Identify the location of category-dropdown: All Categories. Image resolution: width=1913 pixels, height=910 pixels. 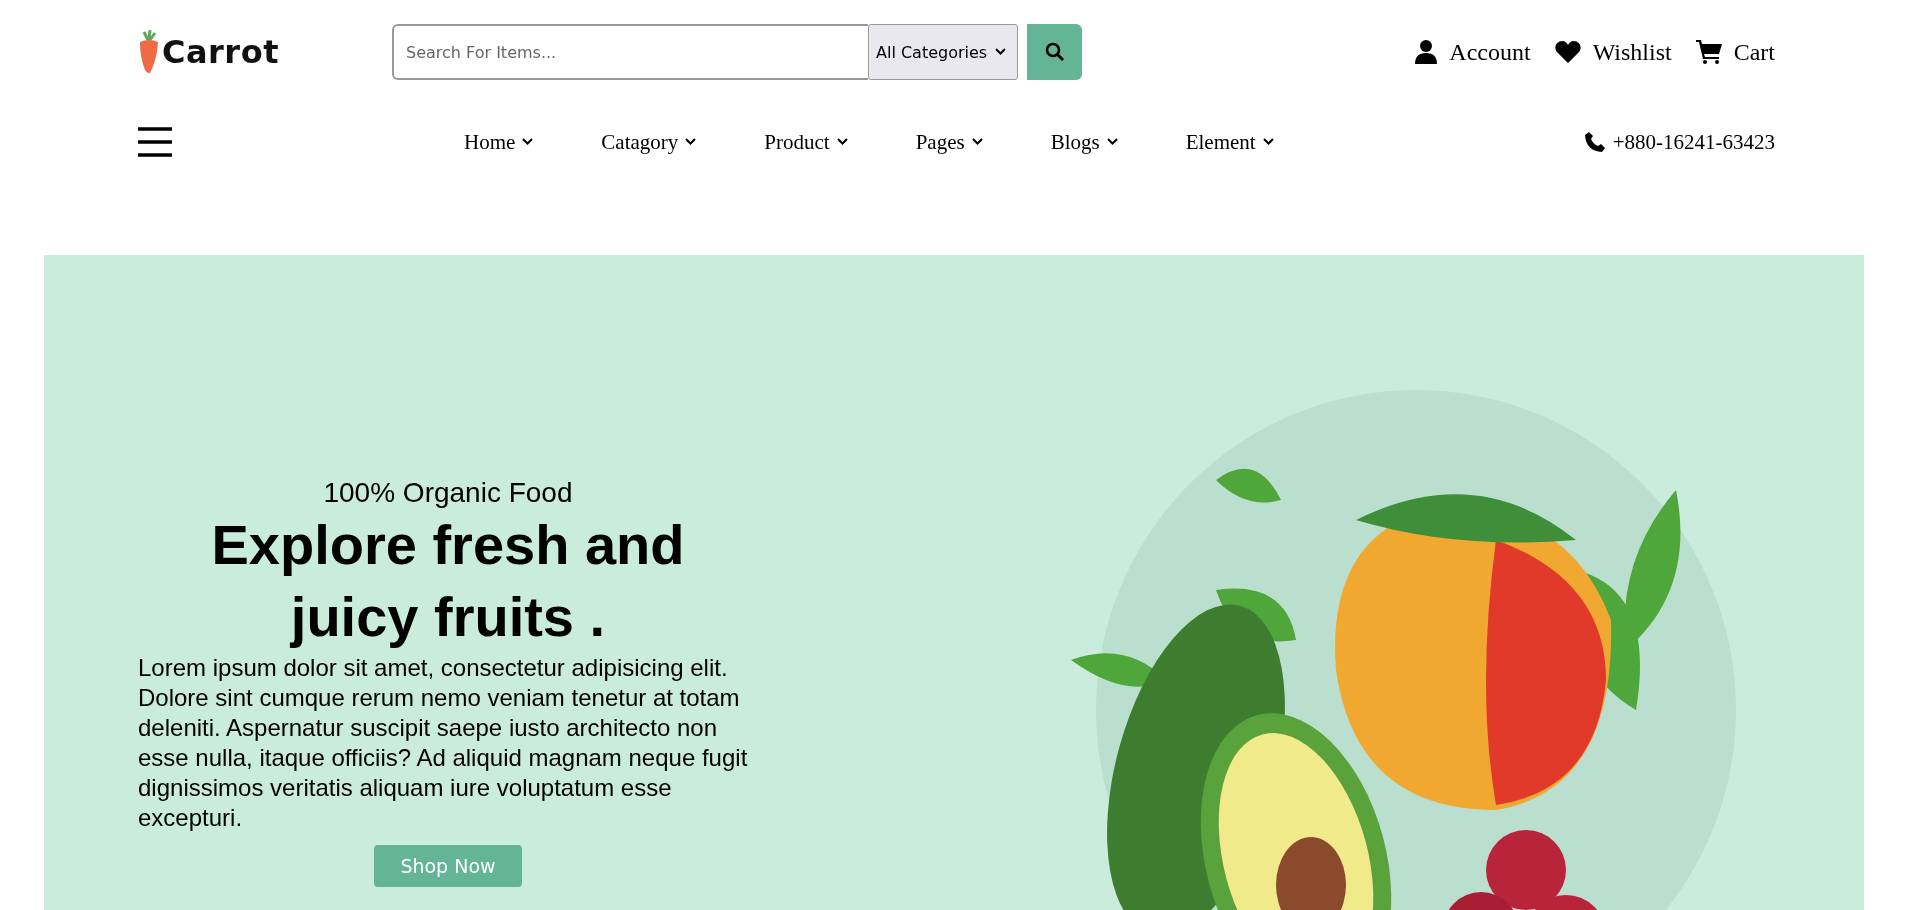
(943, 52).